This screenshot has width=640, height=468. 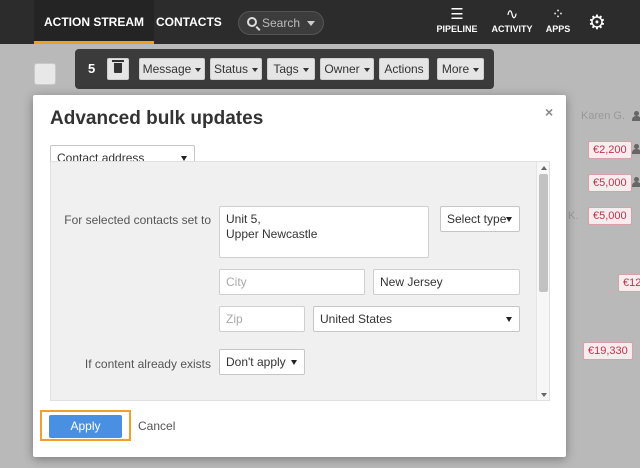 I want to click on apps-icon: ⁘, so click(x=558, y=14).